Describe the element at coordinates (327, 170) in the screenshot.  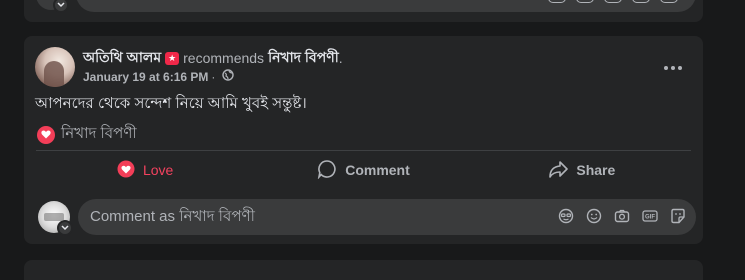
I see `comment-icon` at that location.